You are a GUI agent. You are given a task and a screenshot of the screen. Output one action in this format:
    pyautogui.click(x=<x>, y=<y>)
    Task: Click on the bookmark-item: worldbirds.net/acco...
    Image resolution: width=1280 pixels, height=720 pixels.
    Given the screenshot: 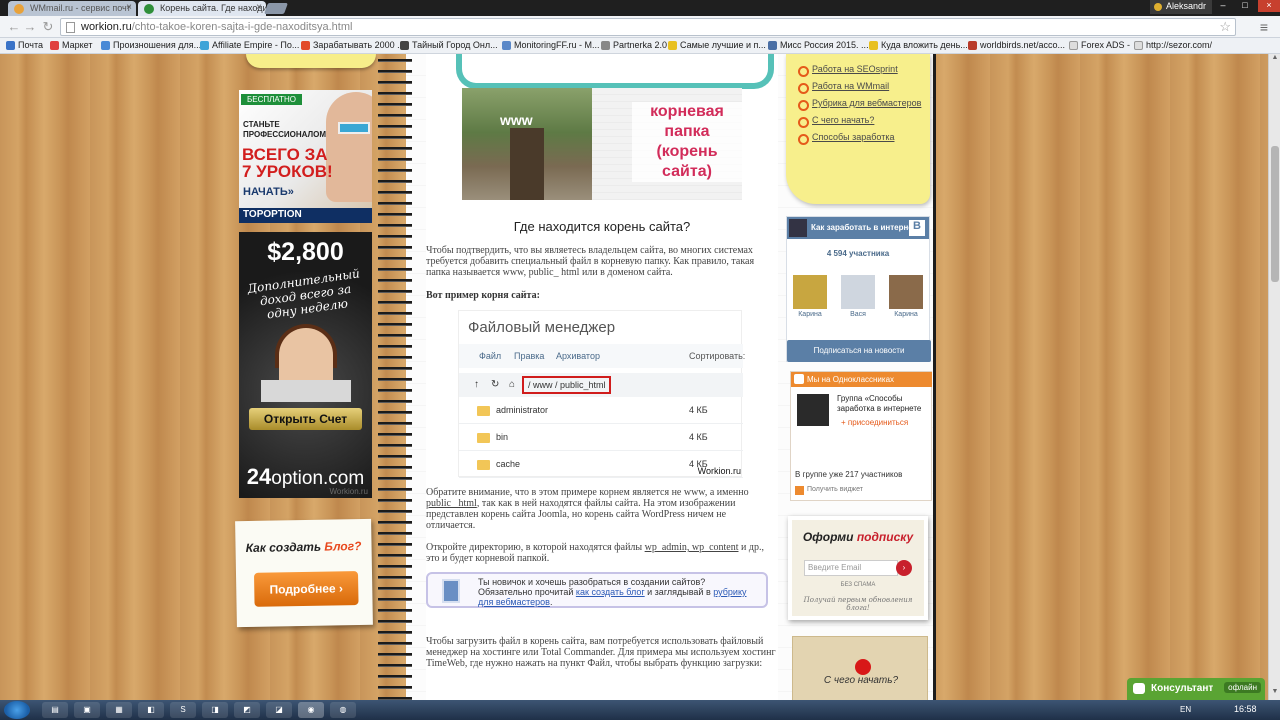 What is the action you would take?
    pyautogui.click(x=1016, y=45)
    